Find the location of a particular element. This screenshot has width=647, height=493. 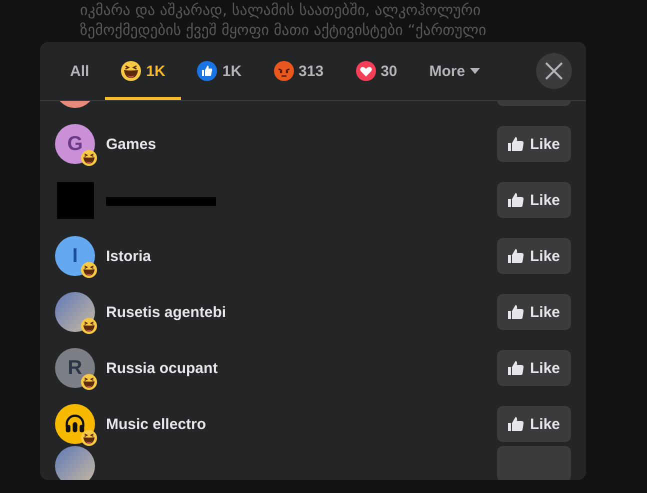

caret-icon is located at coordinates (475, 71).